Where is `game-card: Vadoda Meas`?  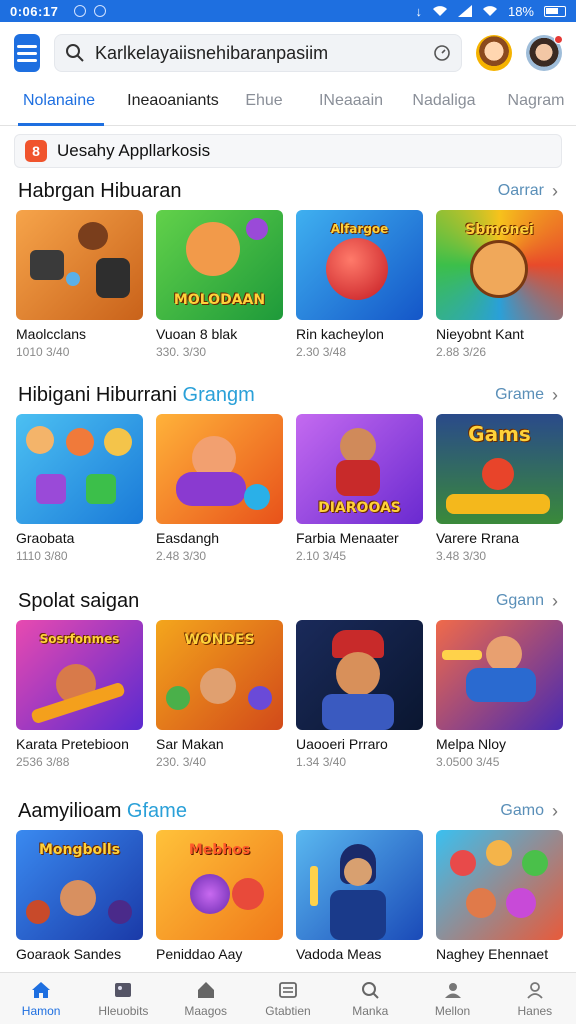 game-card: Vadoda Meas is located at coordinates (359, 896).